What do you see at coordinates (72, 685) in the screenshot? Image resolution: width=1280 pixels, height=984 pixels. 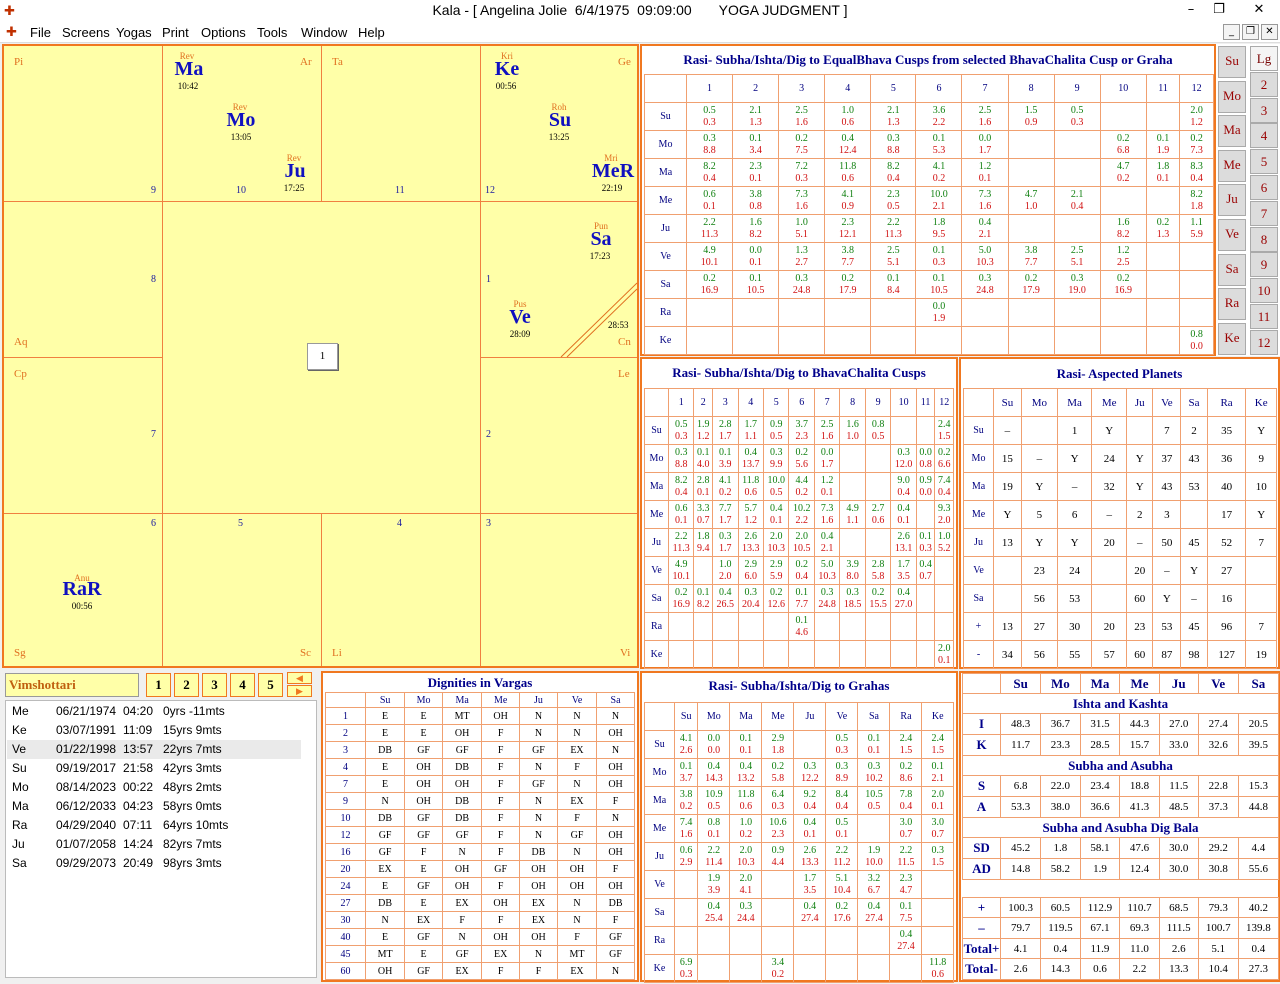 I see `dasha-system-label: Vimshottari` at bounding box center [72, 685].